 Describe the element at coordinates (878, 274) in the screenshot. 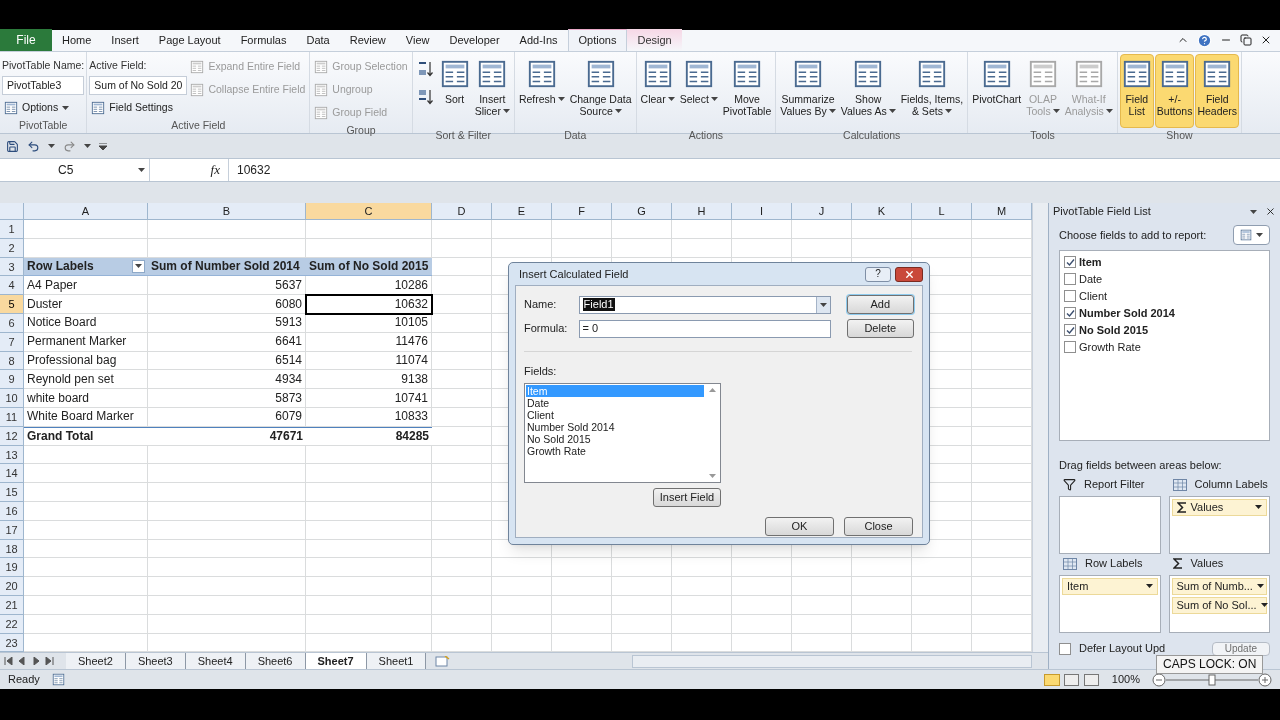

I see `help-button: ?` at that location.